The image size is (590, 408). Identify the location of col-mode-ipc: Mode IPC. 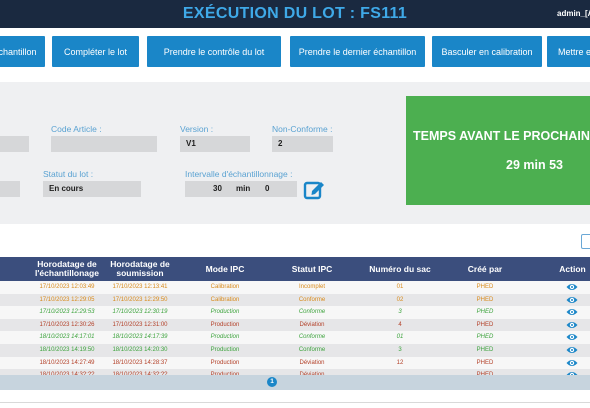
(225, 269).